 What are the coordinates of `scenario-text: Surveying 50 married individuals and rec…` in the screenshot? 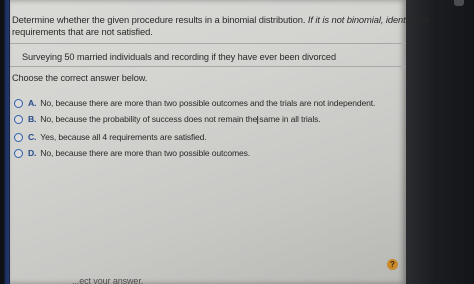 It's located at (179, 57).